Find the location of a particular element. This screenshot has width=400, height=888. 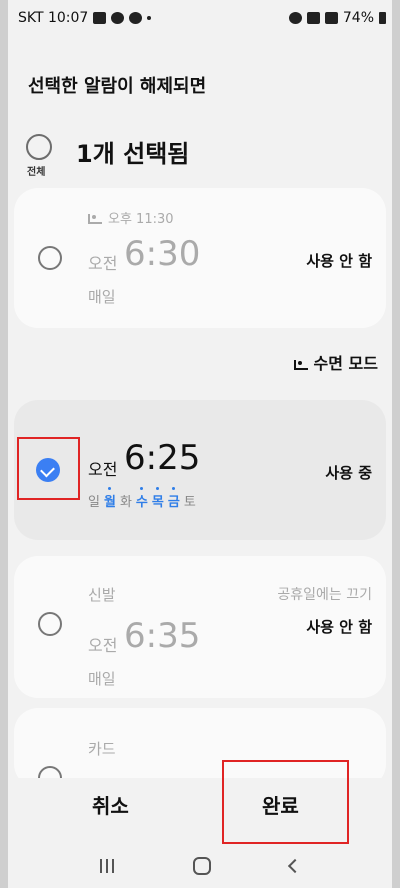

home-icon is located at coordinates (201, 866).